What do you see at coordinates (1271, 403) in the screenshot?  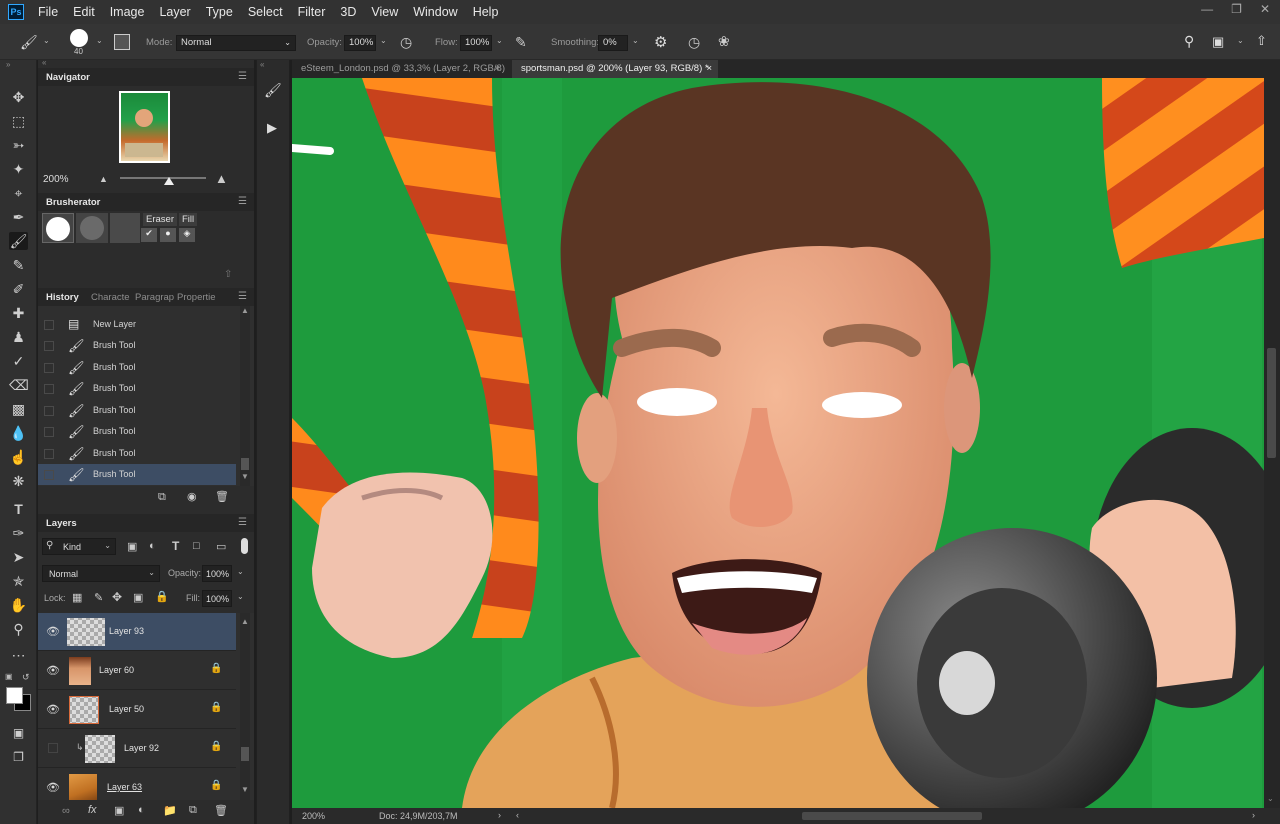 I see `vertical-scroll-thumb` at bounding box center [1271, 403].